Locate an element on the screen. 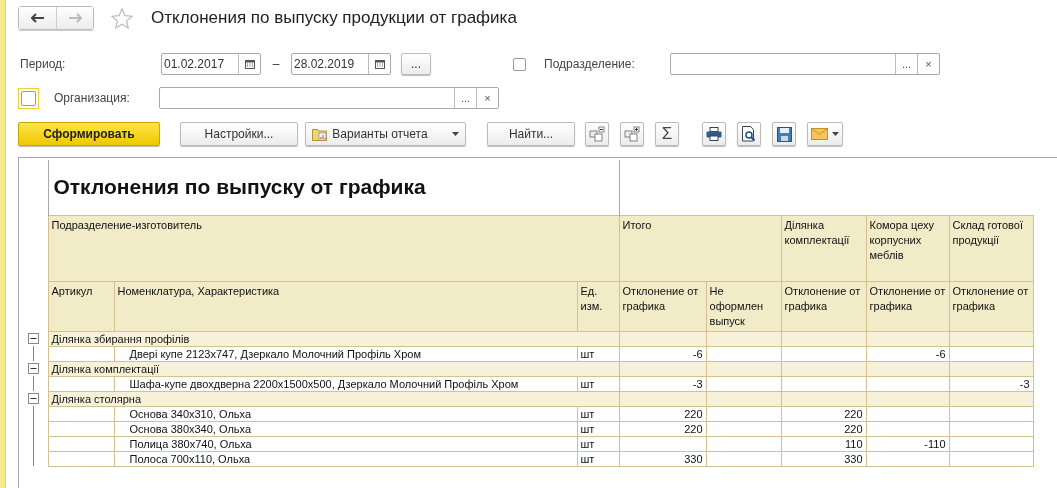 This screenshot has width=1057, height=488. envelope-icon is located at coordinates (819, 134).